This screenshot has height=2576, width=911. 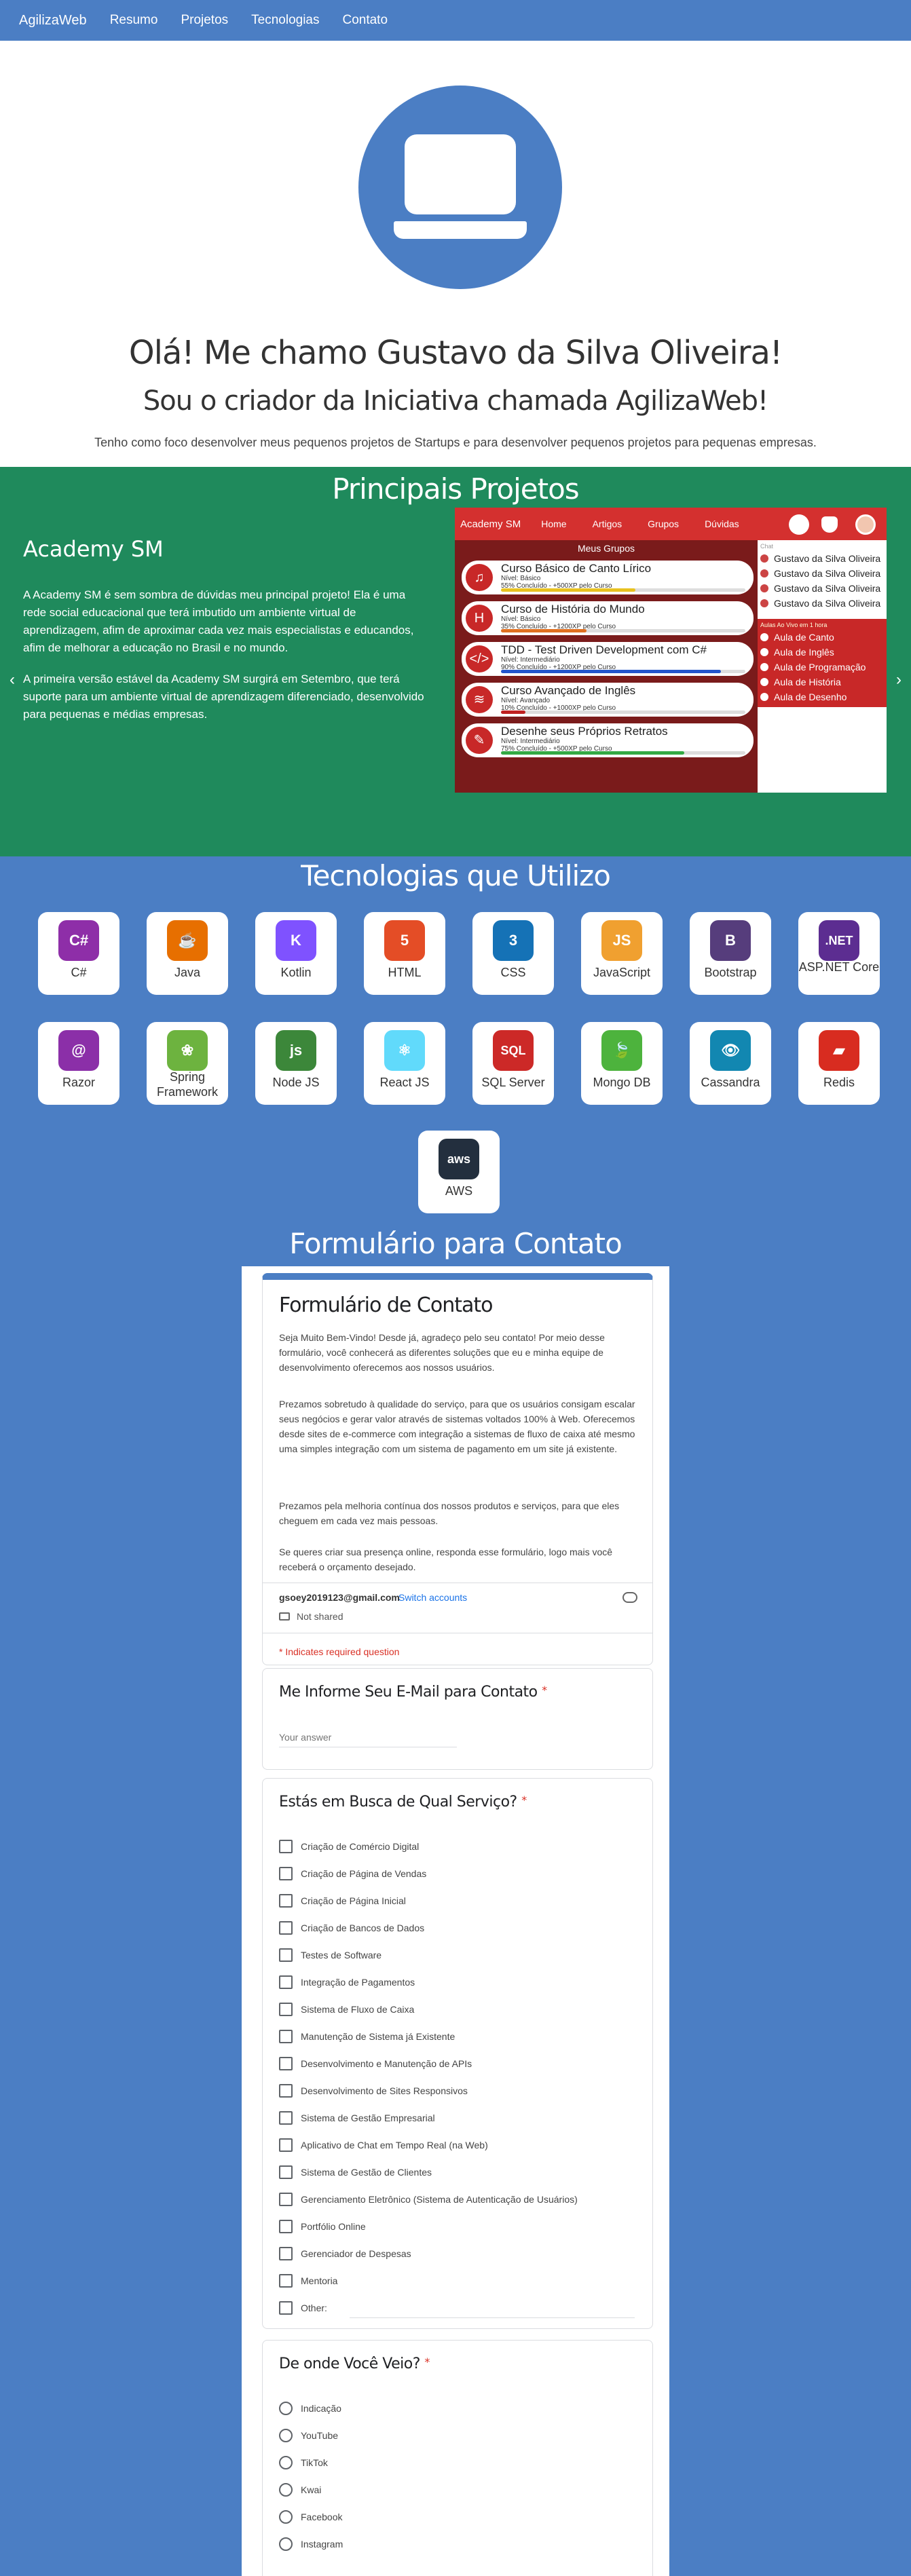 What do you see at coordinates (352, 1873) in the screenshot?
I see `service-checkbox-option: Criação de Página de Vendas` at bounding box center [352, 1873].